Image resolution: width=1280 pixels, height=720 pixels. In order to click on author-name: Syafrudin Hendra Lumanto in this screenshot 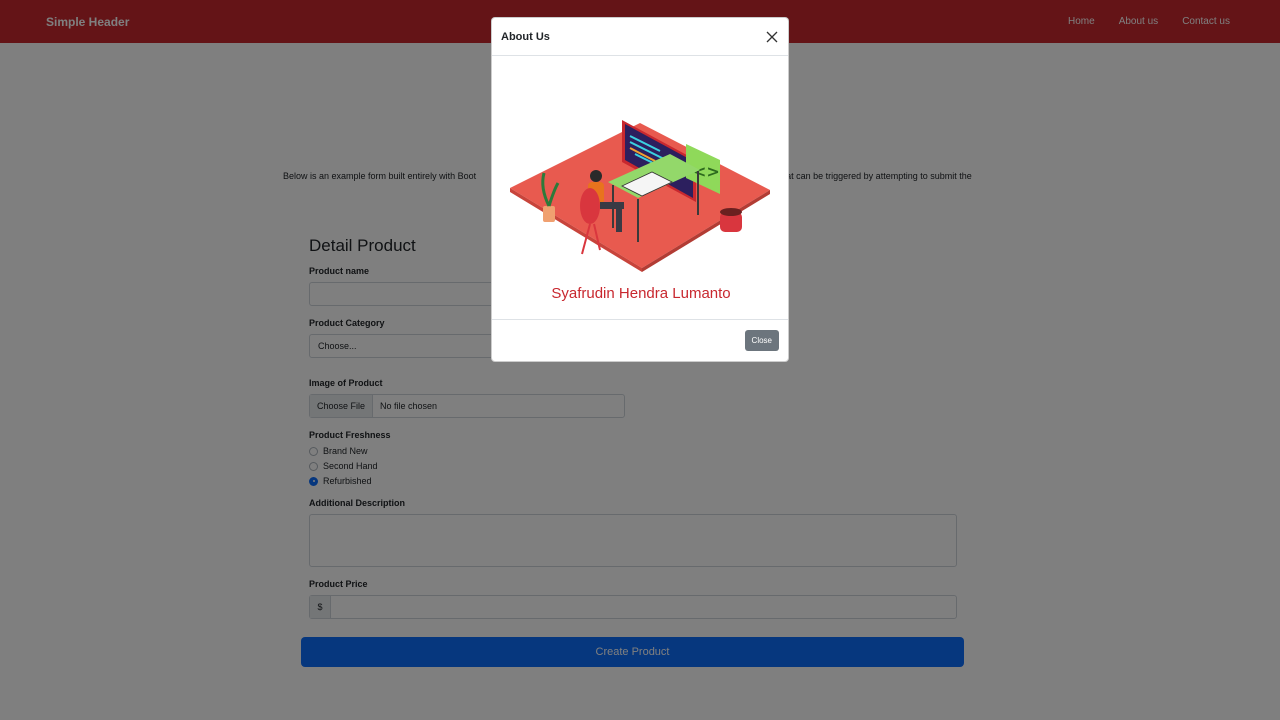, I will do `click(641, 293)`.